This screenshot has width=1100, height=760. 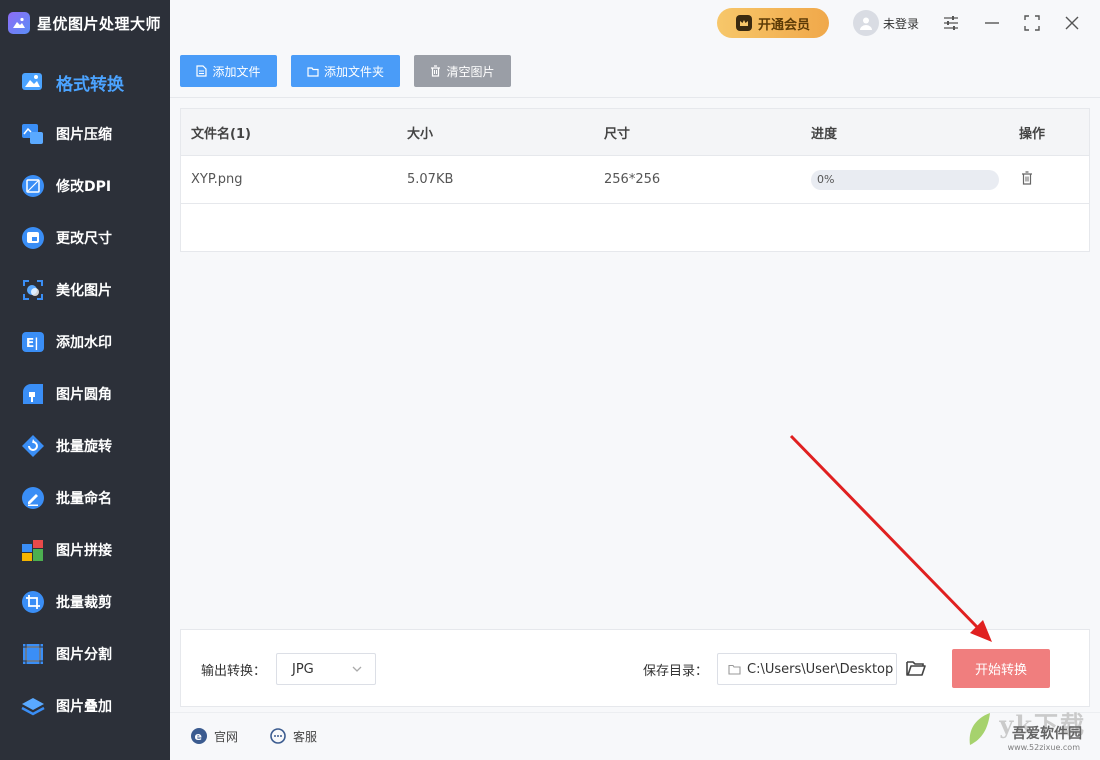 I want to click on sidebar-item-label: 图片圆角, so click(x=84, y=395).